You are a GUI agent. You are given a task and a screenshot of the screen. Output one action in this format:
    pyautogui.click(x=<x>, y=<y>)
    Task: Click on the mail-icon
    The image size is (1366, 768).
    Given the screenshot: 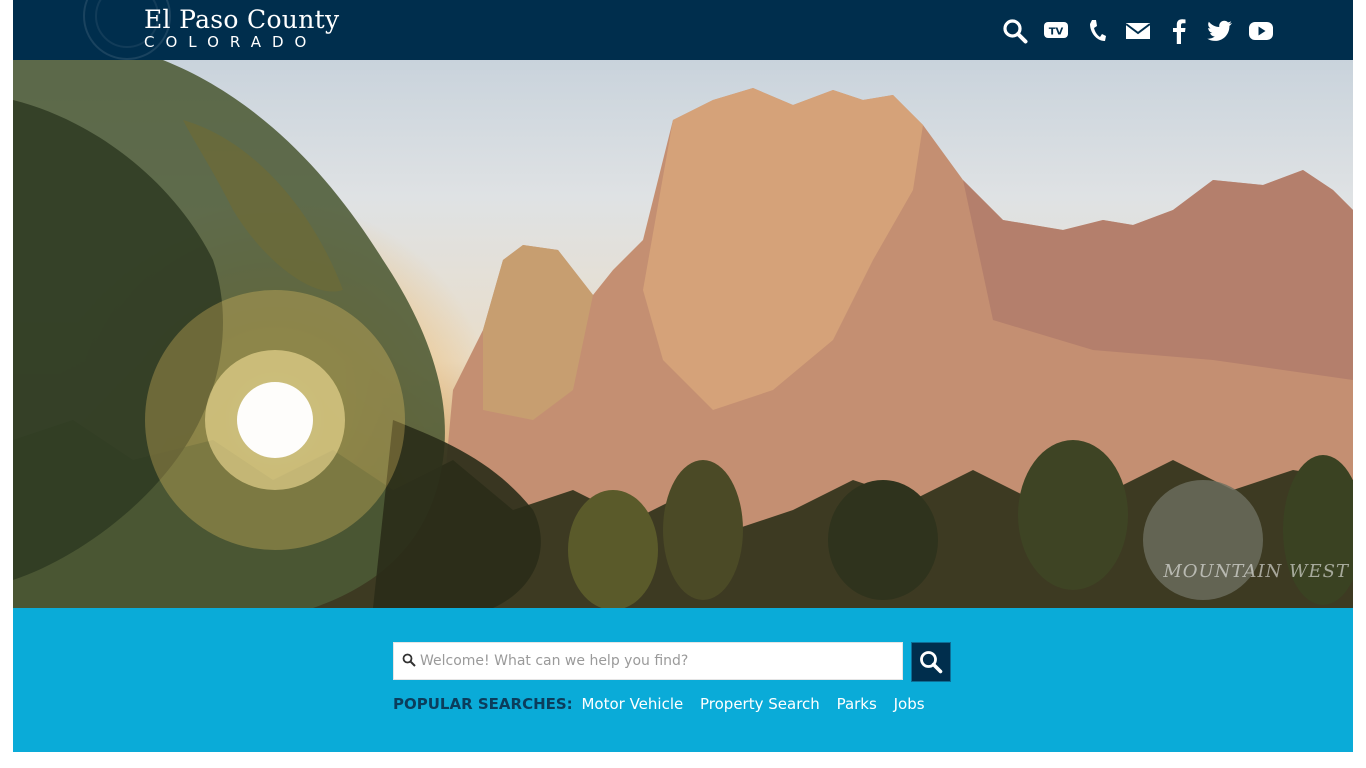 What is the action you would take?
    pyautogui.click(x=1138, y=31)
    